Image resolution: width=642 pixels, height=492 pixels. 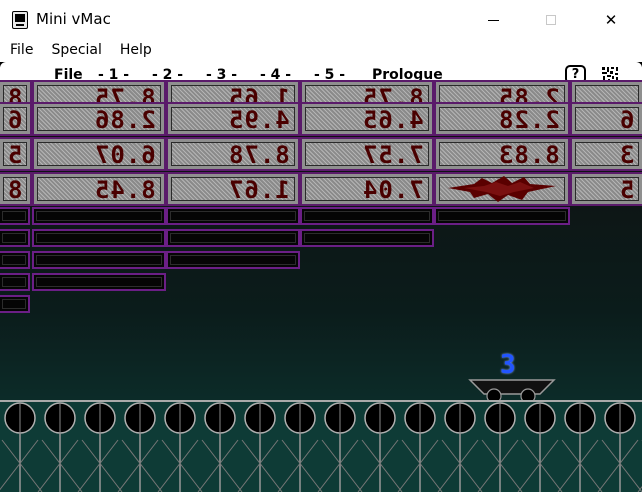 I want to click on score-tile: 8.78, so click(x=233, y=154).